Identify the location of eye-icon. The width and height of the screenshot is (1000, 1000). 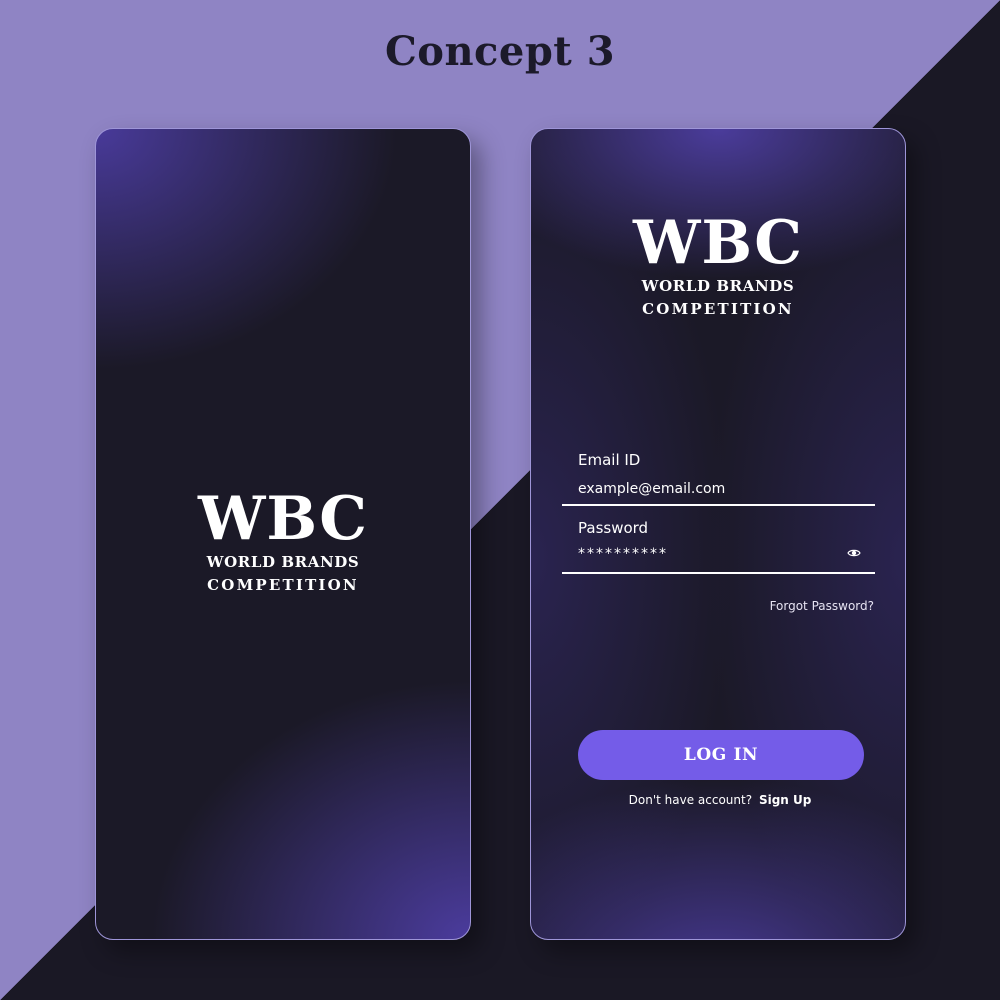
(854, 553).